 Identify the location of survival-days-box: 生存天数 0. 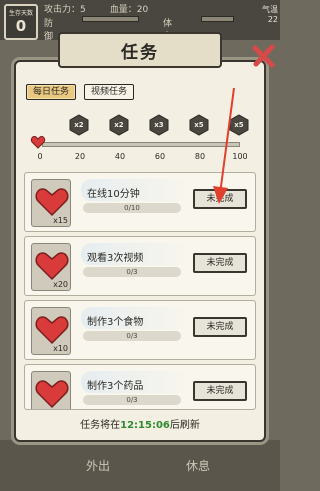
(21, 22).